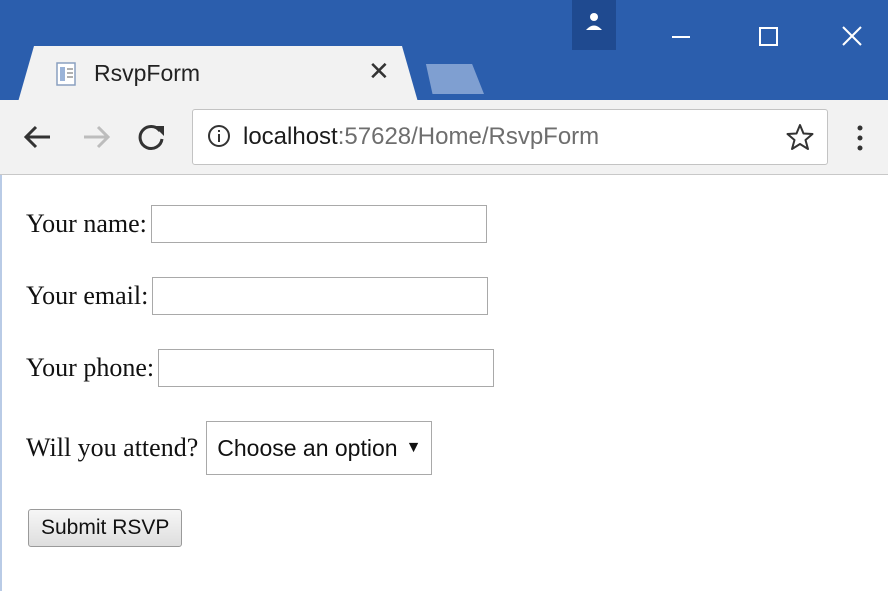 The image size is (888, 591). What do you see at coordinates (87, 295) in the screenshot?
I see `email-label: Your email:` at bounding box center [87, 295].